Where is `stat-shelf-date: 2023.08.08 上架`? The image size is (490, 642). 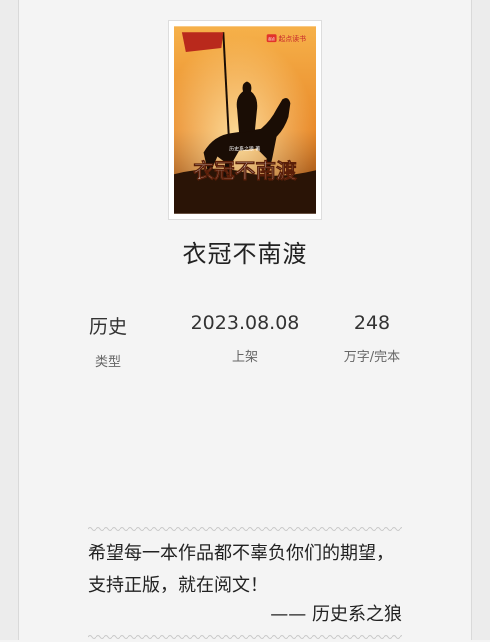
stat-shelf-date: 2023.08.08 上架 is located at coordinates (245, 338).